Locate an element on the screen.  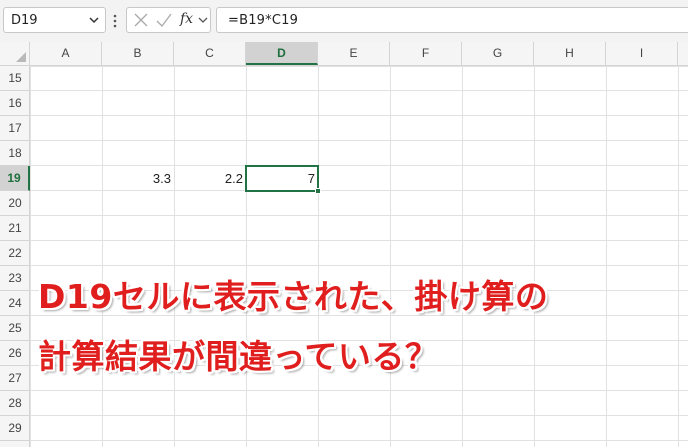
fill-handle is located at coordinates (318, 191).